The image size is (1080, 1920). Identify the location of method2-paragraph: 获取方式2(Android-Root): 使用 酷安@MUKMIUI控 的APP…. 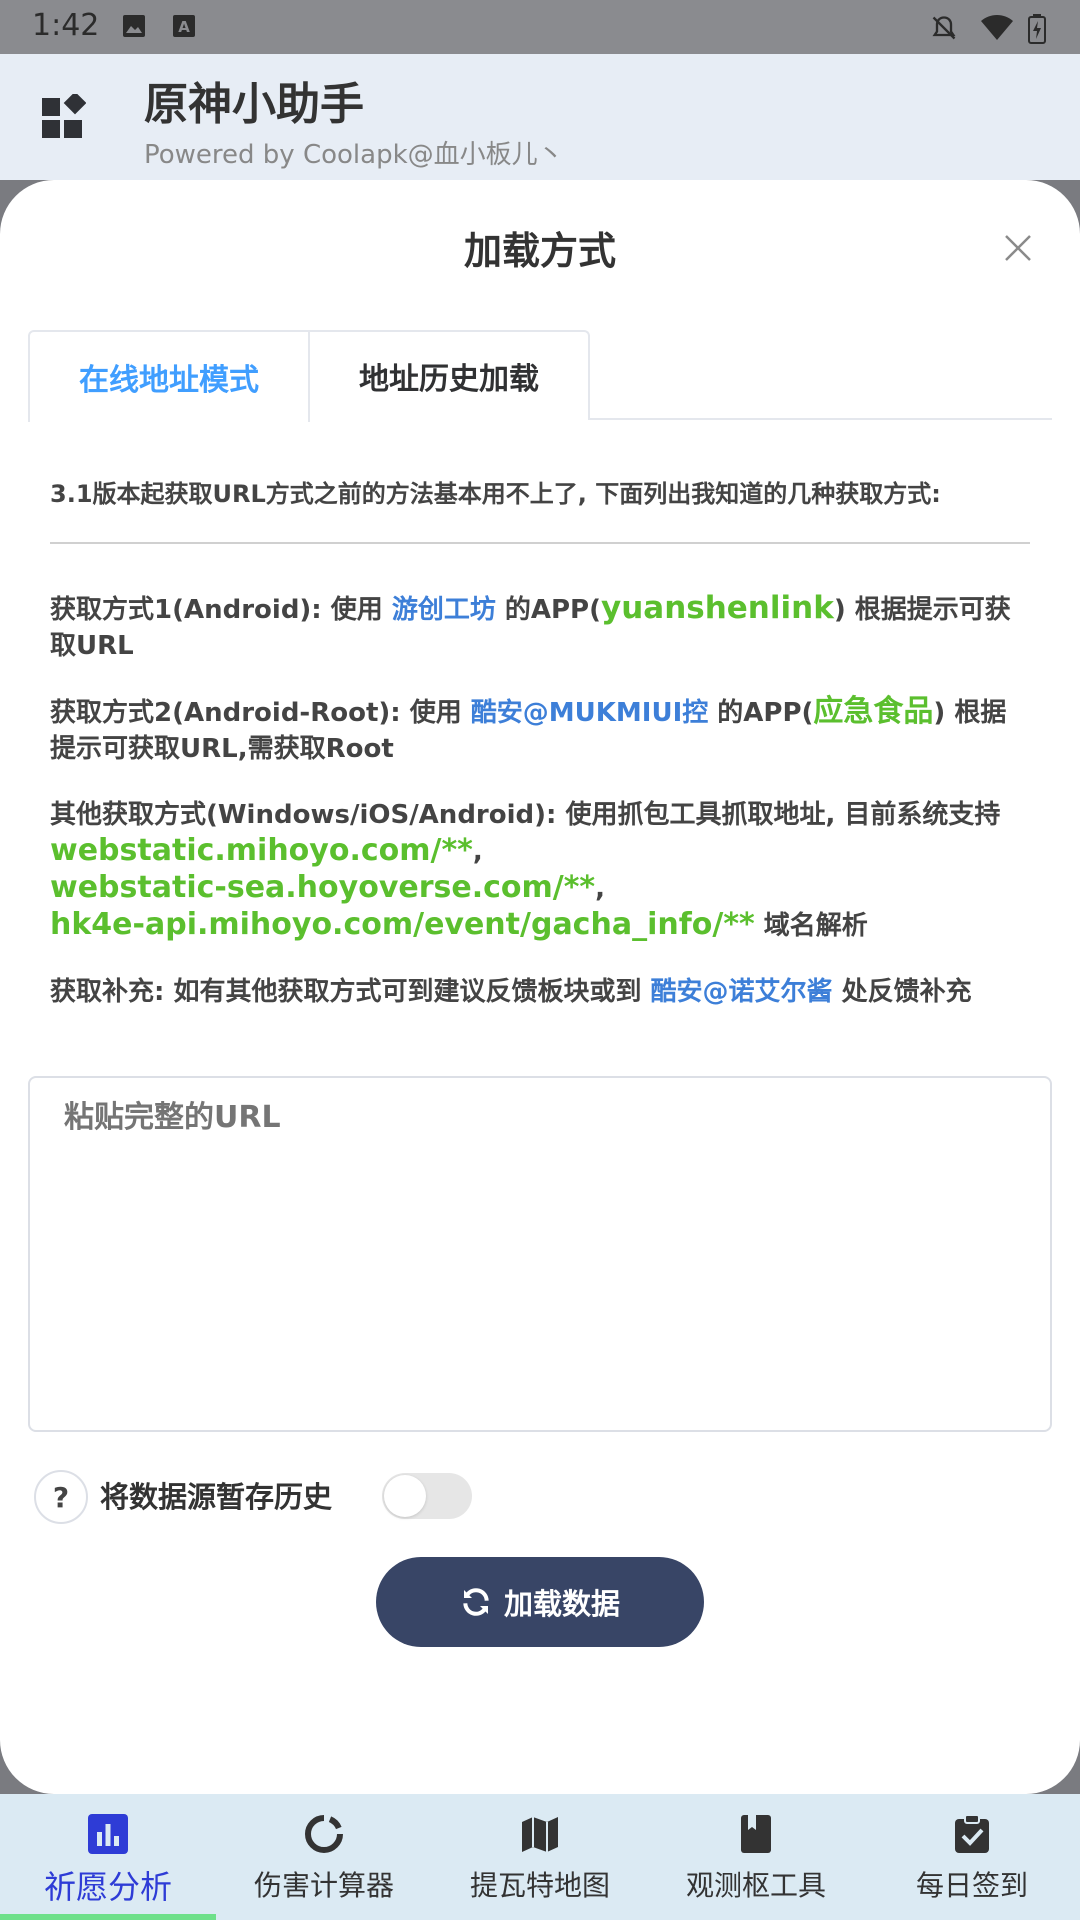
(540, 730).